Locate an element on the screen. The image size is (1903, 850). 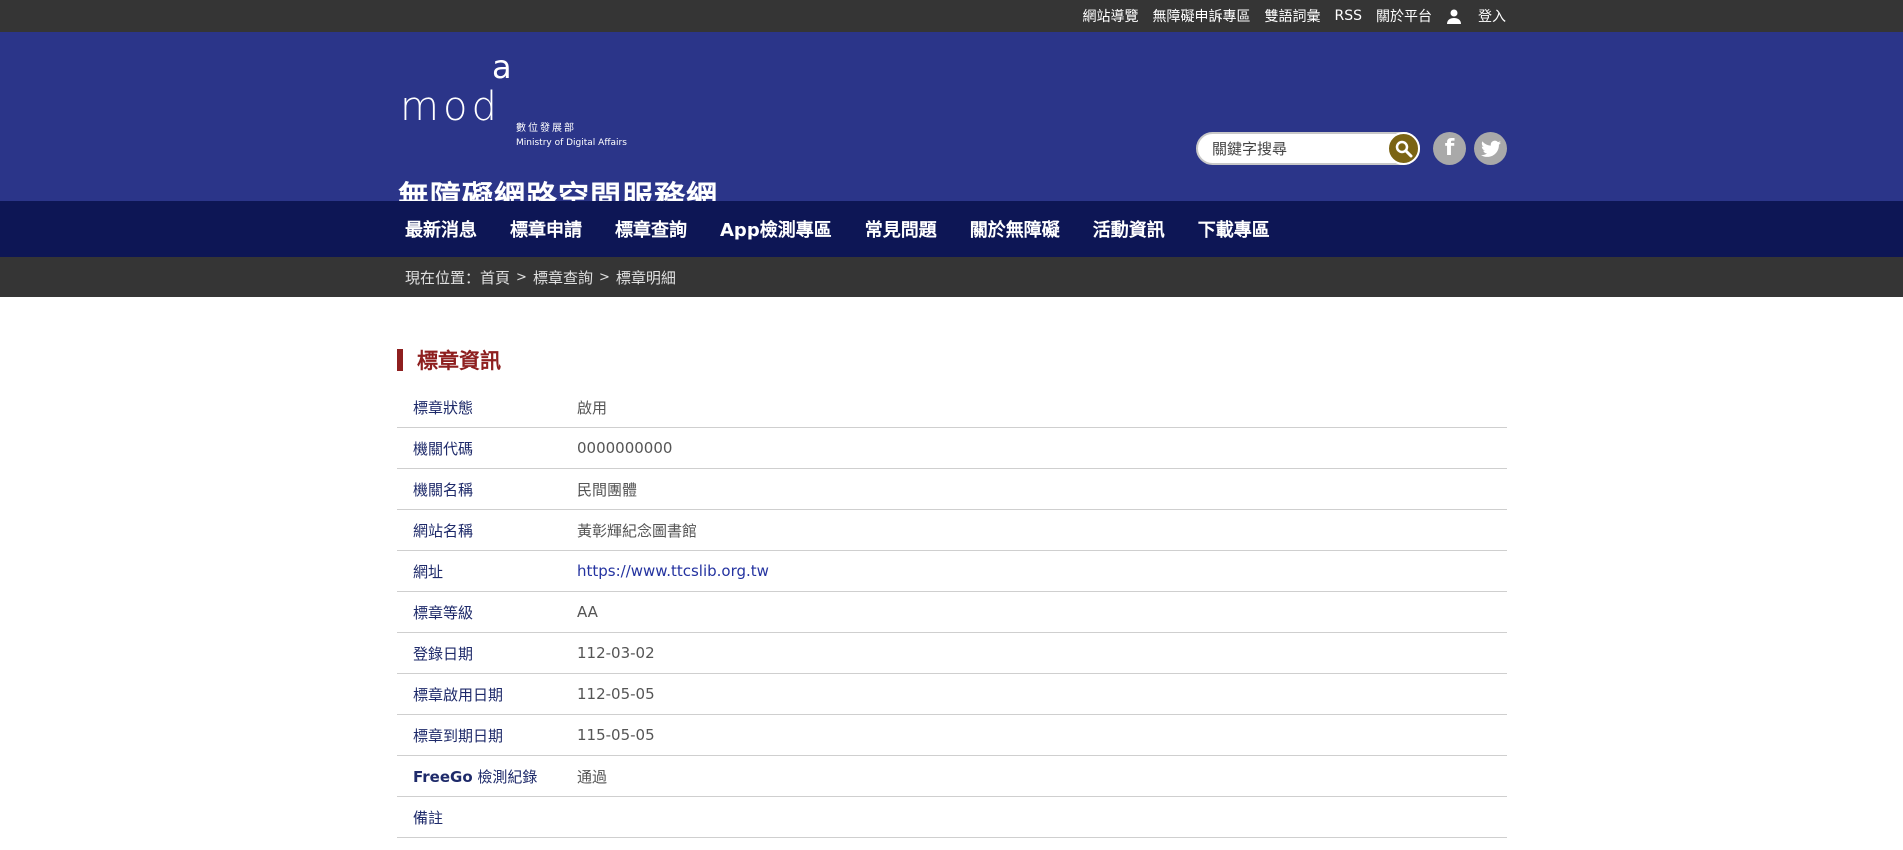
row-value: 民間團體 is located at coordinates (607, 489).